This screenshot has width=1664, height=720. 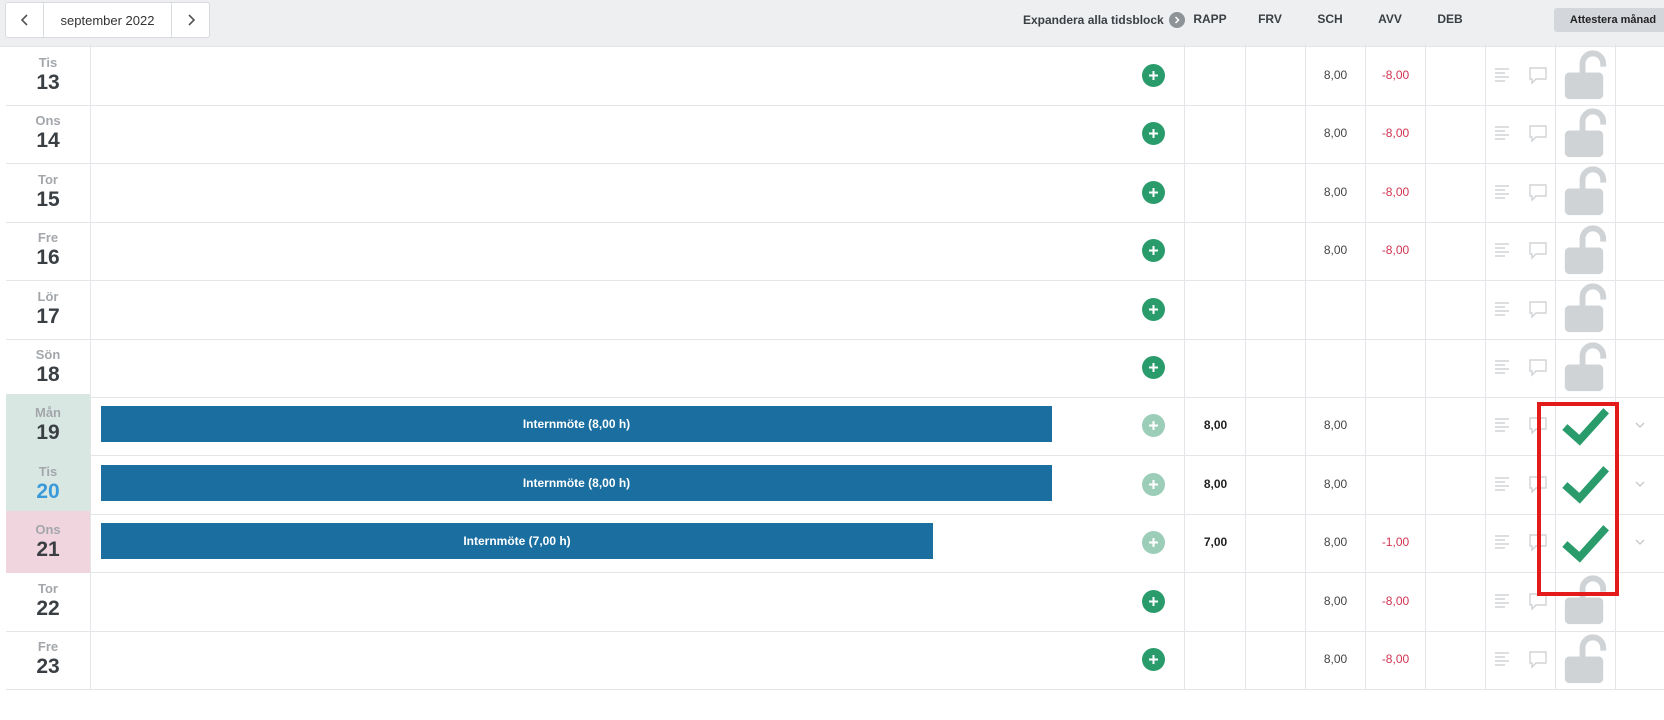 What do you see at coordinates (48, 82) in the screenshot?
I see `day-number: 13` at bounding box center [48, 82].